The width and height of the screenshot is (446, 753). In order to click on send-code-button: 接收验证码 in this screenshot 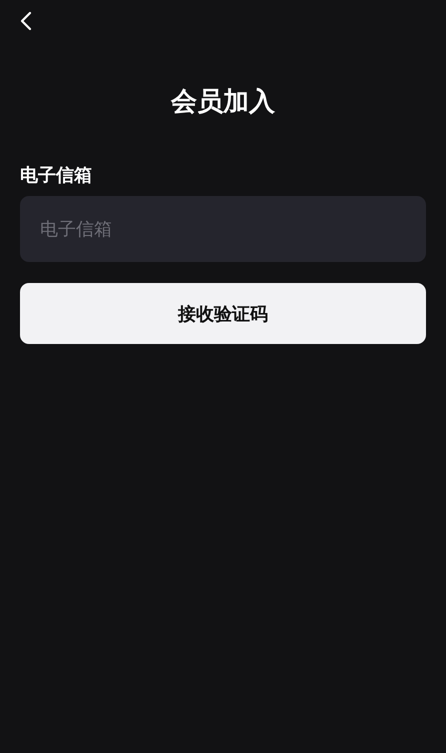, I will do `click(223, 313)`.